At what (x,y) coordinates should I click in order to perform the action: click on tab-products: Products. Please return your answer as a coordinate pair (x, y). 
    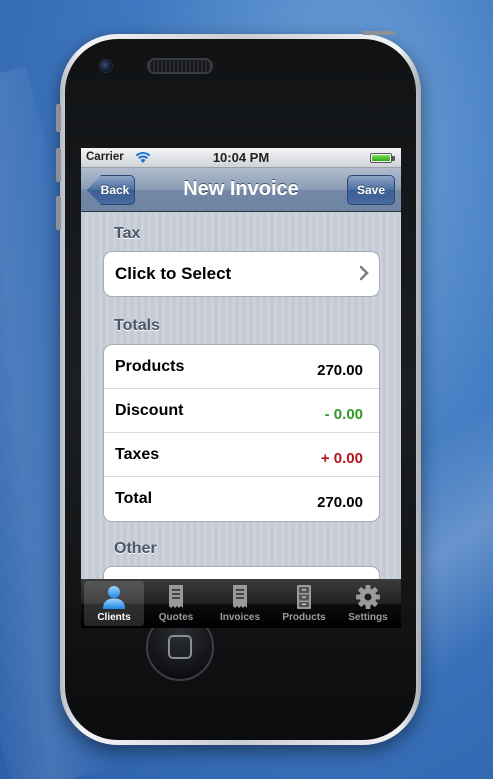
    Looking at the image, I should click on (304, 603).